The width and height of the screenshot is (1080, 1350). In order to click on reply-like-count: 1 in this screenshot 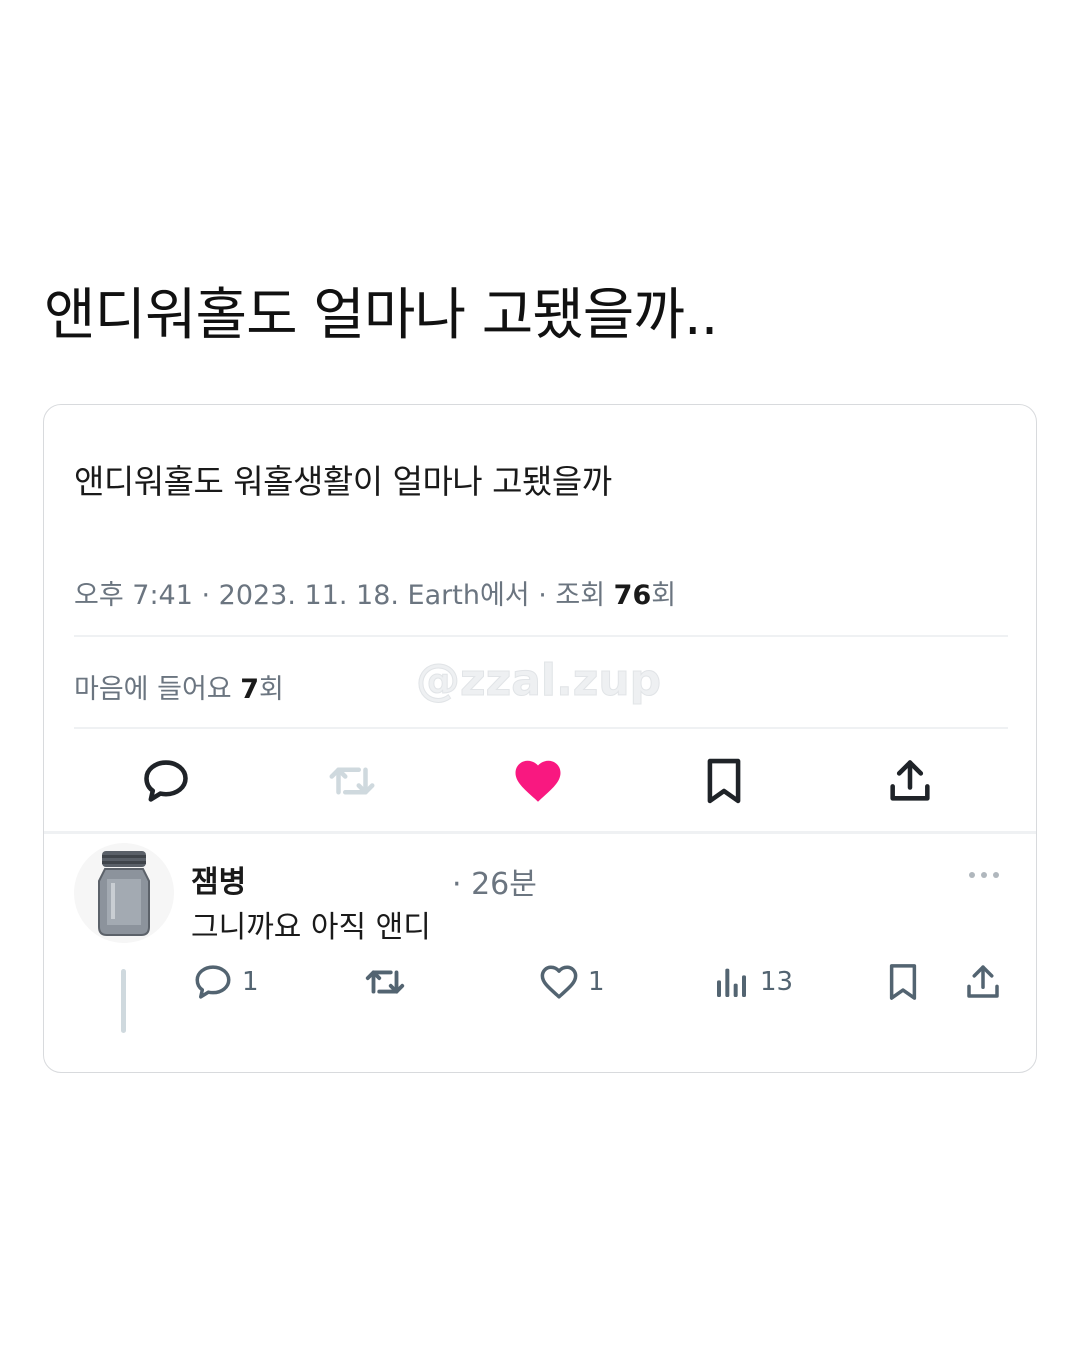, I will do `click(596, 982)`.